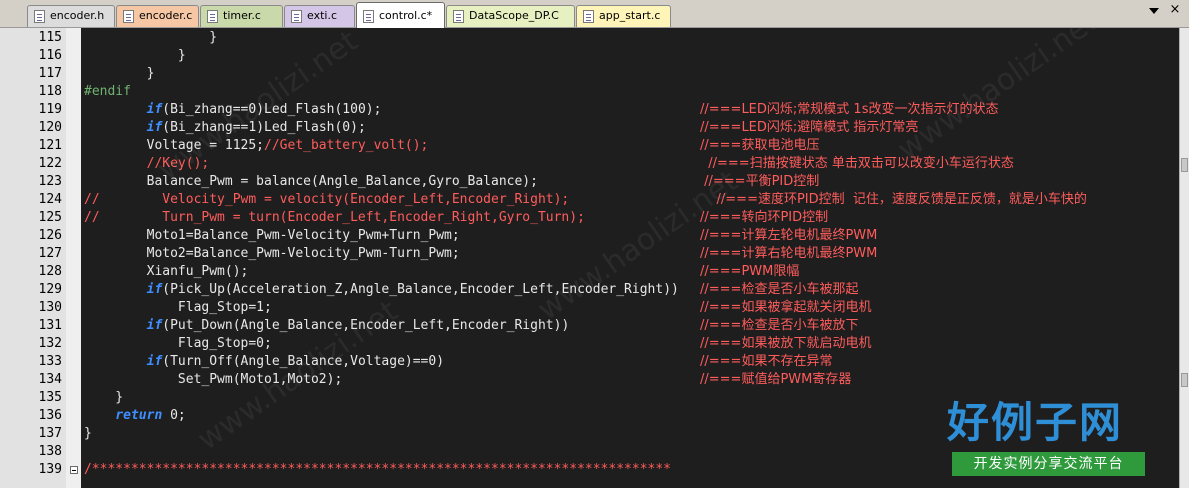  Describe the element at coordinates (786, 307) in the screenshot. I see `trailing-comment: //===如果被拿起就关闭电机` at that location.